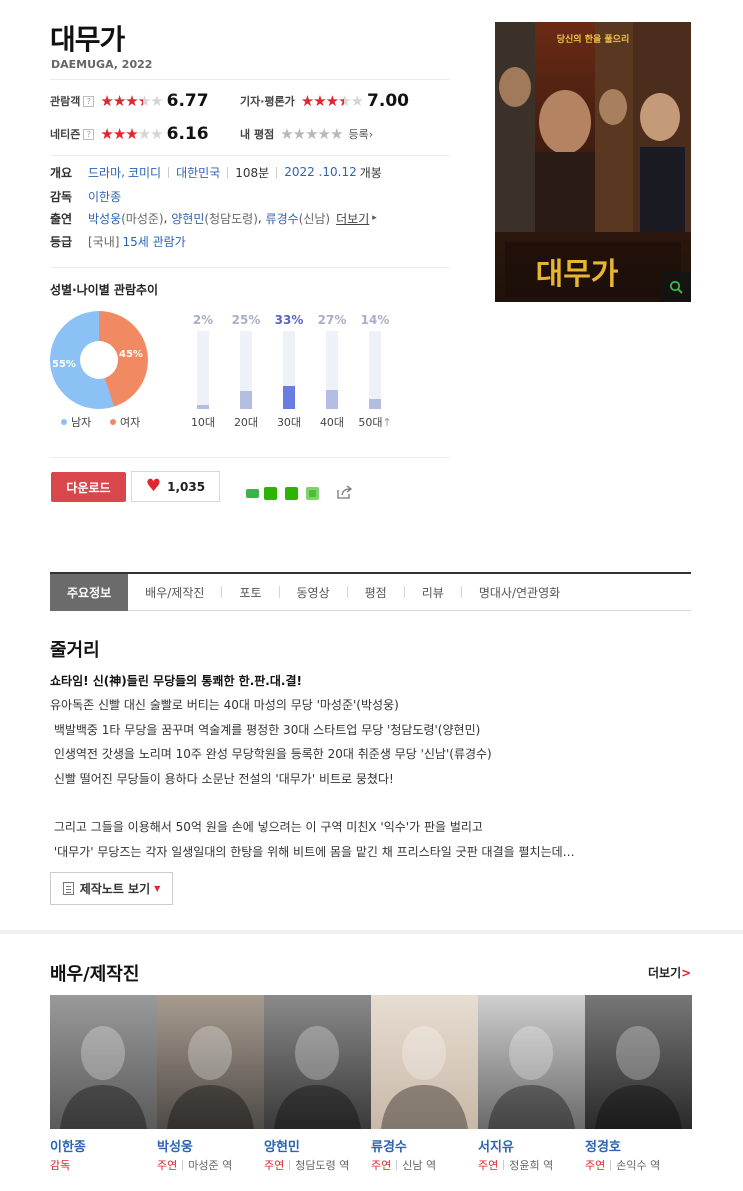 This screenshot has width=743, height=1191. What do you see at coordinates (252, 493) in the screenshot?
I see `band-share-icon` at bounding box center [252, 493].